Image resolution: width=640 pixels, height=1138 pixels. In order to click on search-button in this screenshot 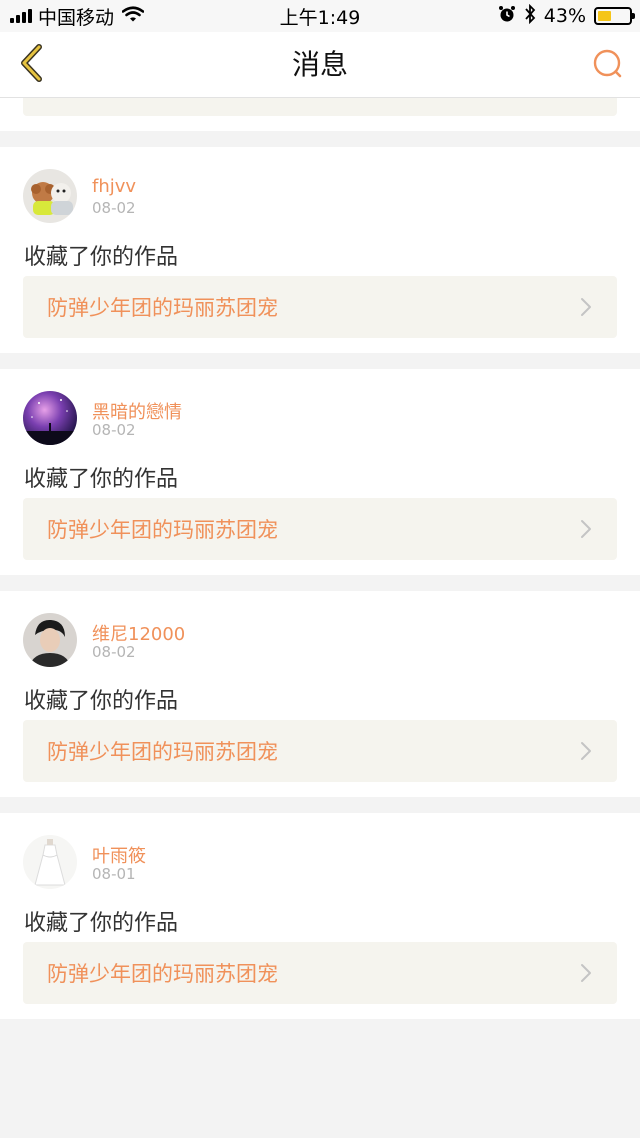, I will do `click(608, 66)`.